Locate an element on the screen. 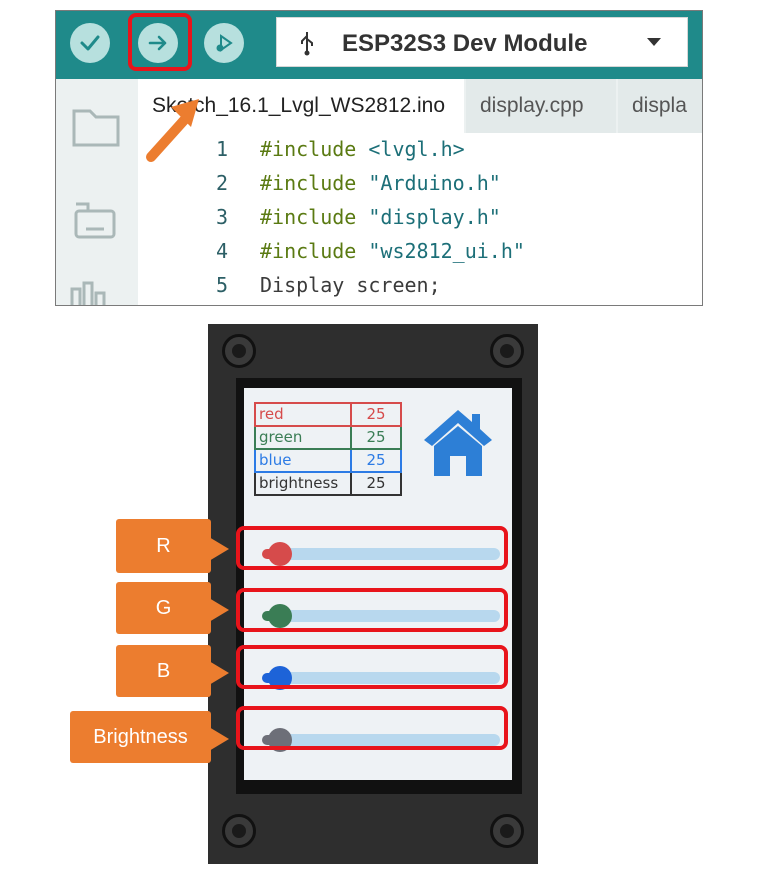 The image size is (759, 875). rgb-value-table: red 25 green 25 blue 25 brightness 25 is located at coordinates (328, 449).